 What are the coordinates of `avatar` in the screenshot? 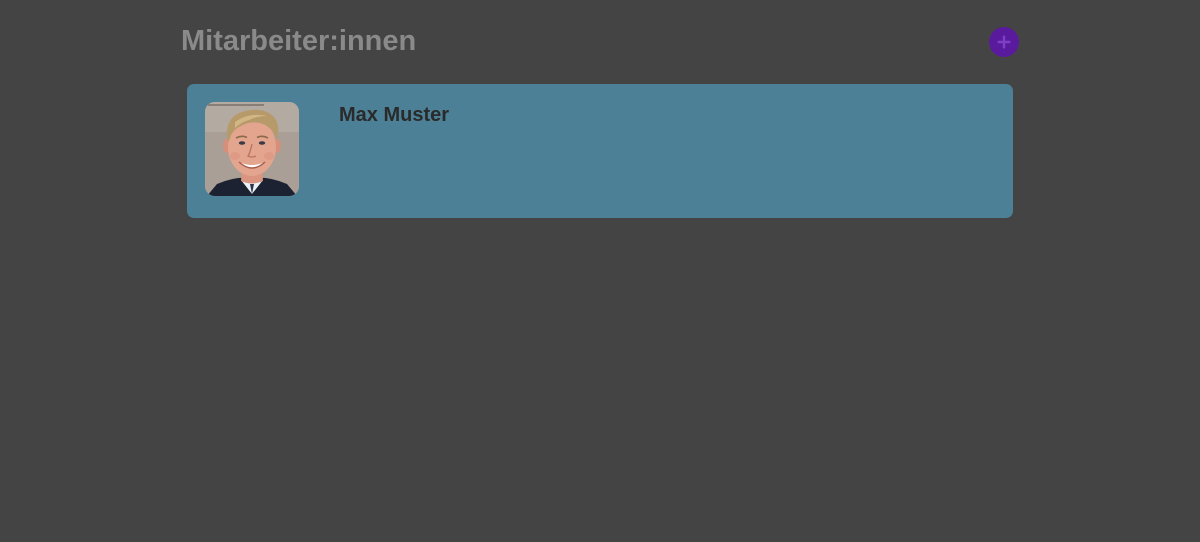 It's located at (252, 149).